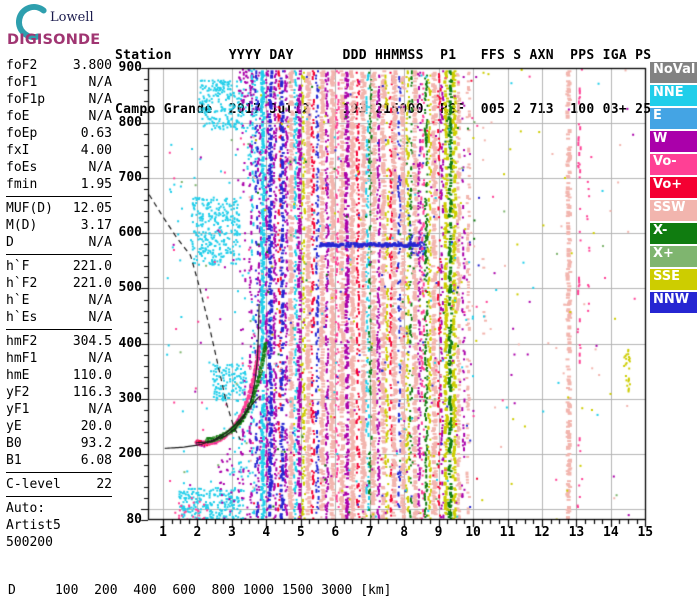  Describe the element at coordinates (29, 542) in the screenshot. I see `param-label: 500200` at that location.